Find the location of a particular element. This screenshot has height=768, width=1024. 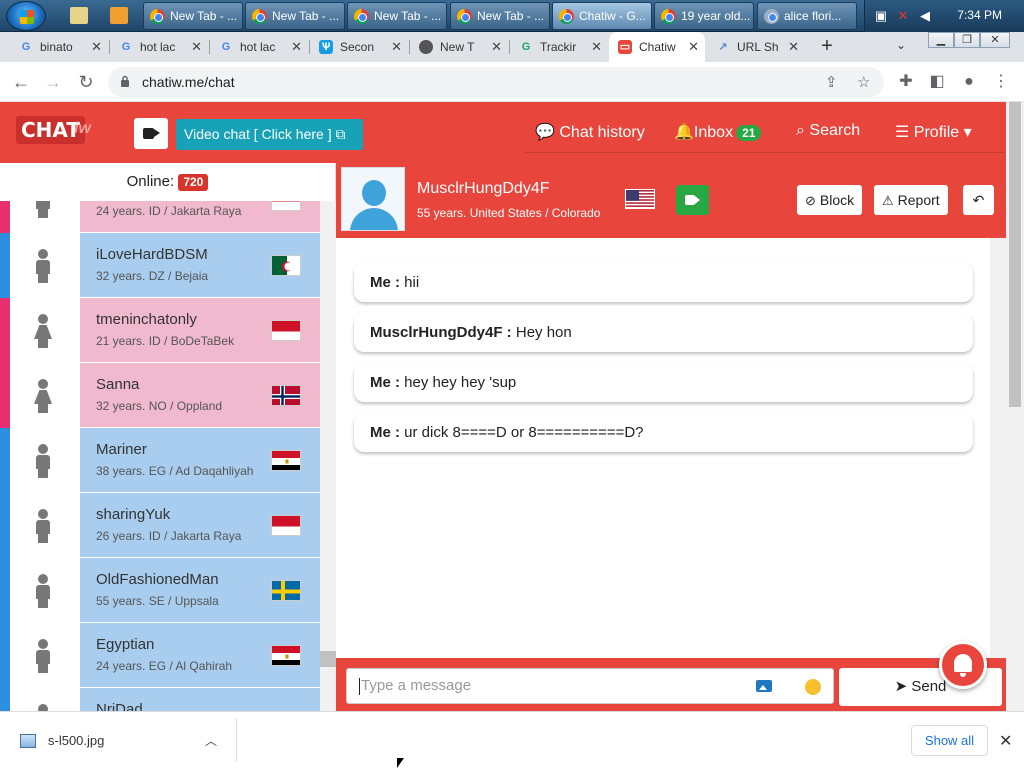

user-list-item: NriDad is located at coordinates (160, 699).